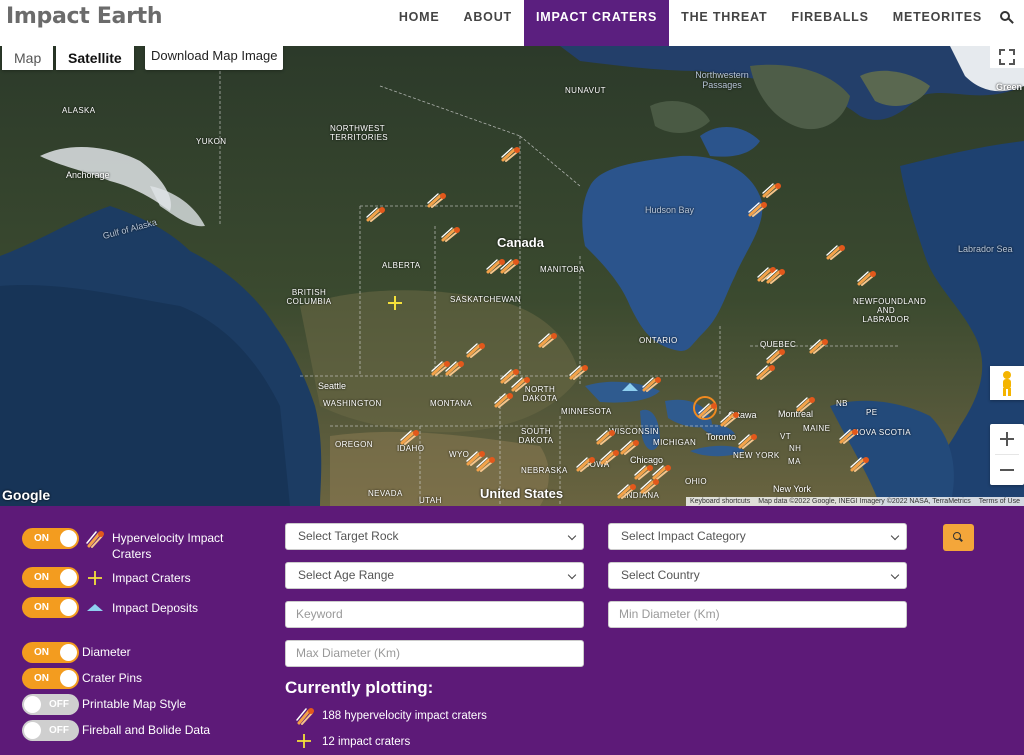 Image resolution: width=1024 pixels, height=755 pixels. What do you see at coordinates (488, 23) in the screenshot?
I see `nav-about: ABOUT` at bounding box center [488, 23].